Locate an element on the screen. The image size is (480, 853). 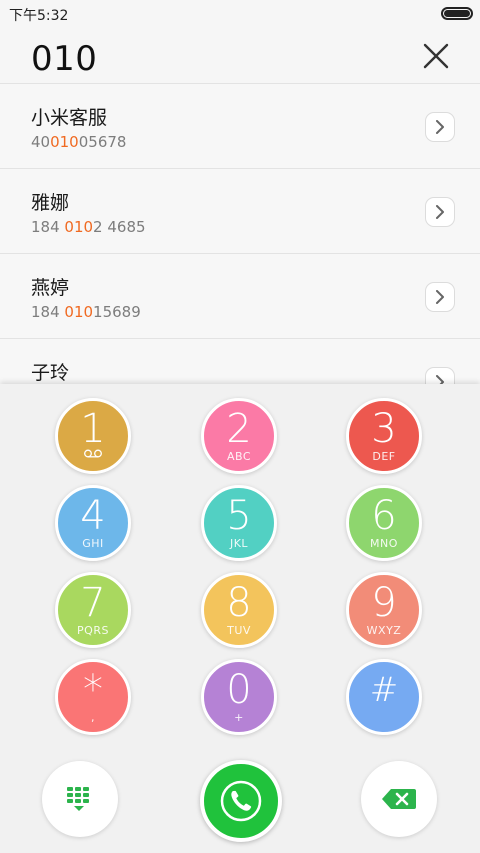
backspace-icon is located at coordinates (399, 799).